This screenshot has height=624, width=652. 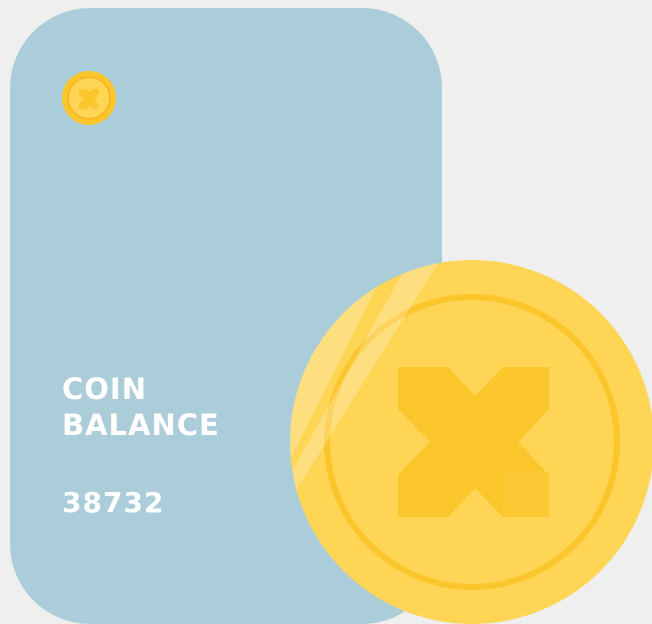 What do you see at coordinates (113, 502) in the screenshot?
I see `coin-balance-value: 38732` at bounding box center [113, 502].